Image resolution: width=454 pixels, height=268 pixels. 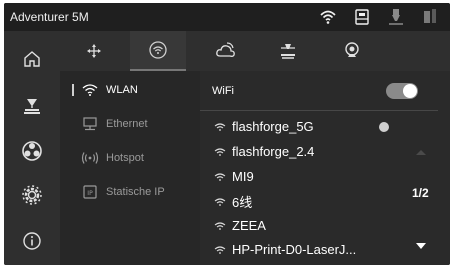 What do you see at coordinates (410, 91) in the screenshot?
I see `toggle-knob` at bounding box center [410, 91].